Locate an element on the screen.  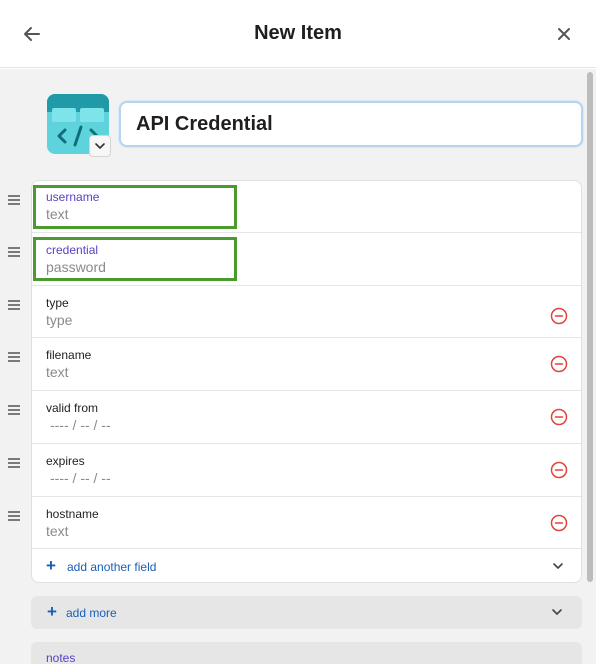
field-label: type is located at coordinates (57, 303).